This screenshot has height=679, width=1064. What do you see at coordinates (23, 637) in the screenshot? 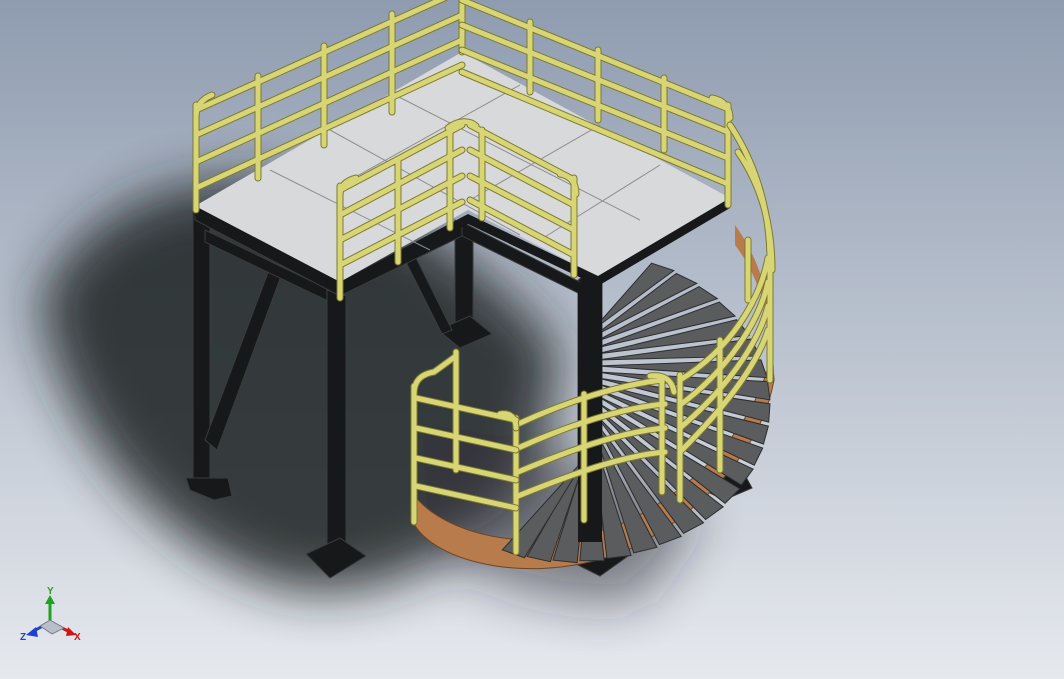
I see `axis-label-z: Z` at bounding box center [23, 637].